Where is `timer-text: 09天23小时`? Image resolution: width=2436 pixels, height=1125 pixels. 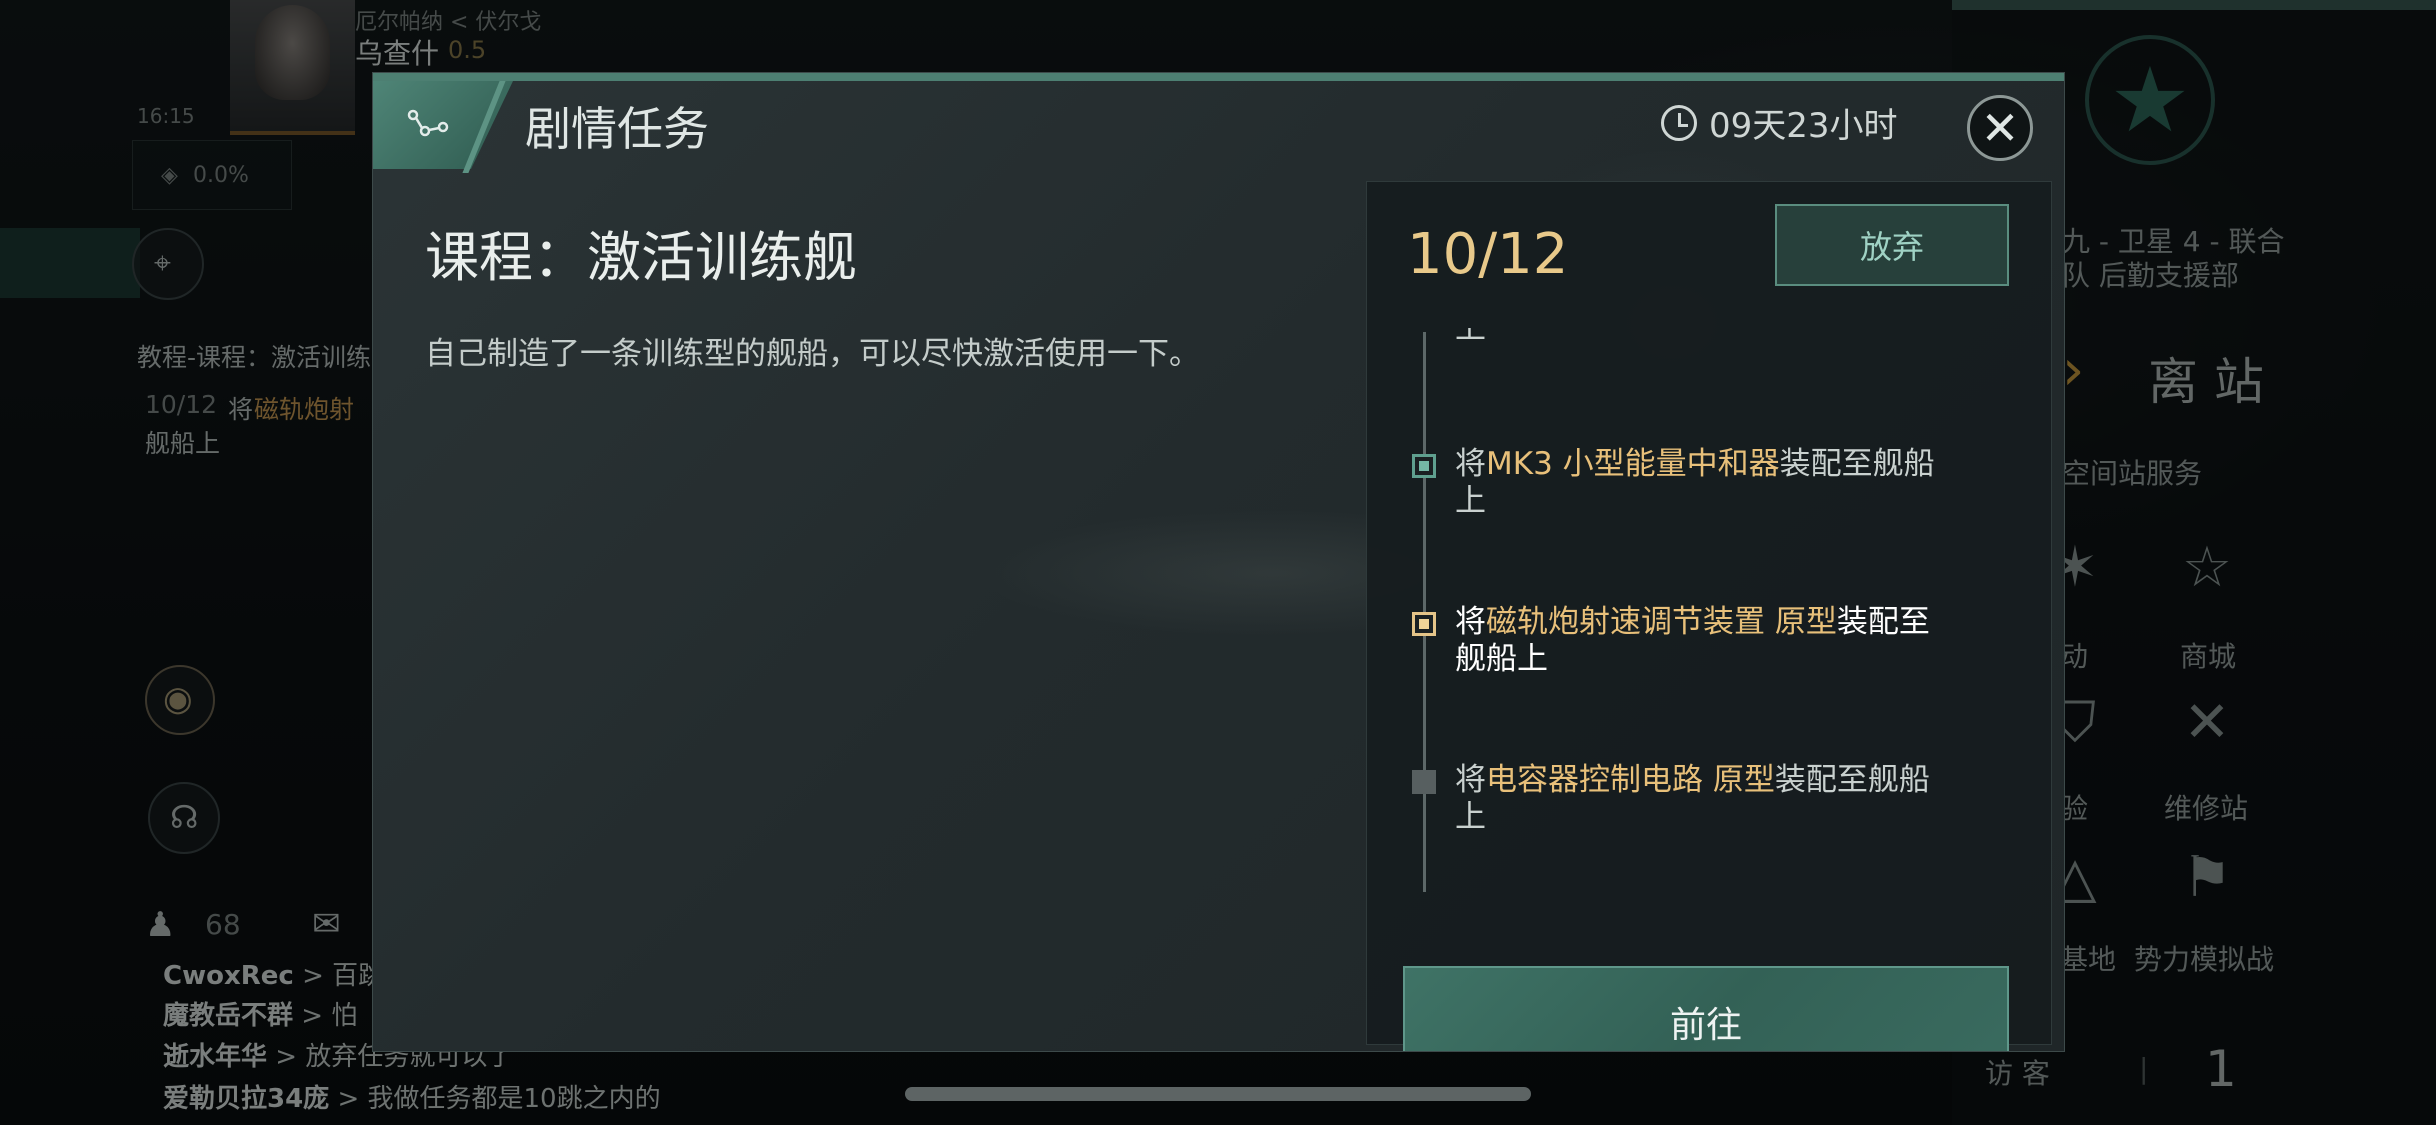
timer-text: 09天23小时 is located at coordinates (1803, 126).